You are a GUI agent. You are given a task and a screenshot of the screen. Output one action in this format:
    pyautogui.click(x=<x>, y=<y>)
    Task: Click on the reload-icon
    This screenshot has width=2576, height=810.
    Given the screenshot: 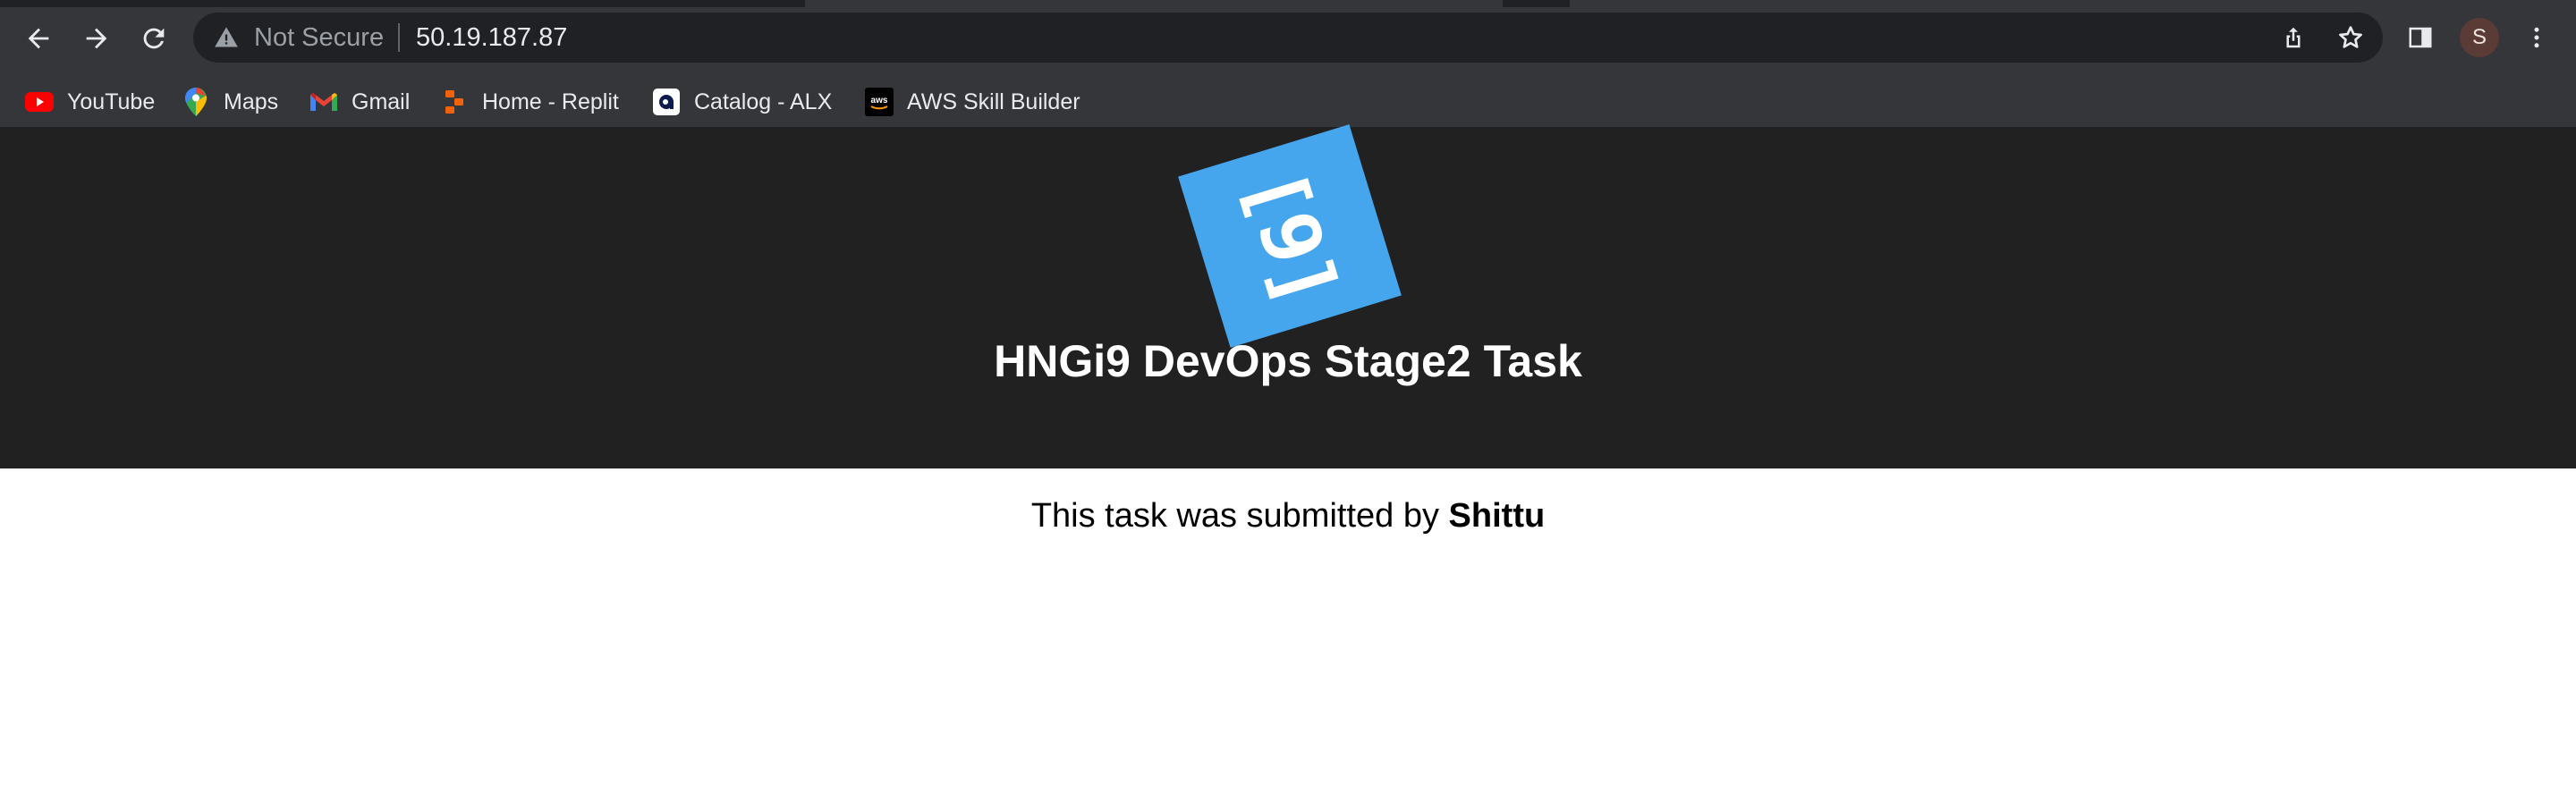 What is the action you would take?
    pyautogui.click(x=154, y=38)
    